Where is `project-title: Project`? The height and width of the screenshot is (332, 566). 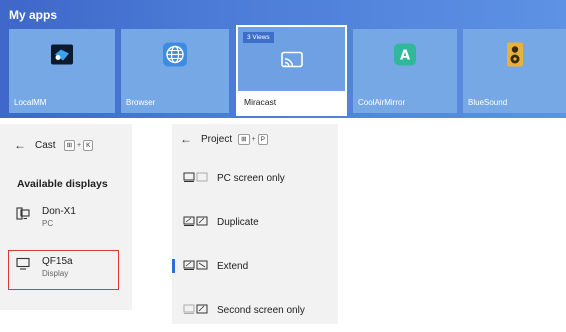 project-title: Project is located at coordinates (217, 139).